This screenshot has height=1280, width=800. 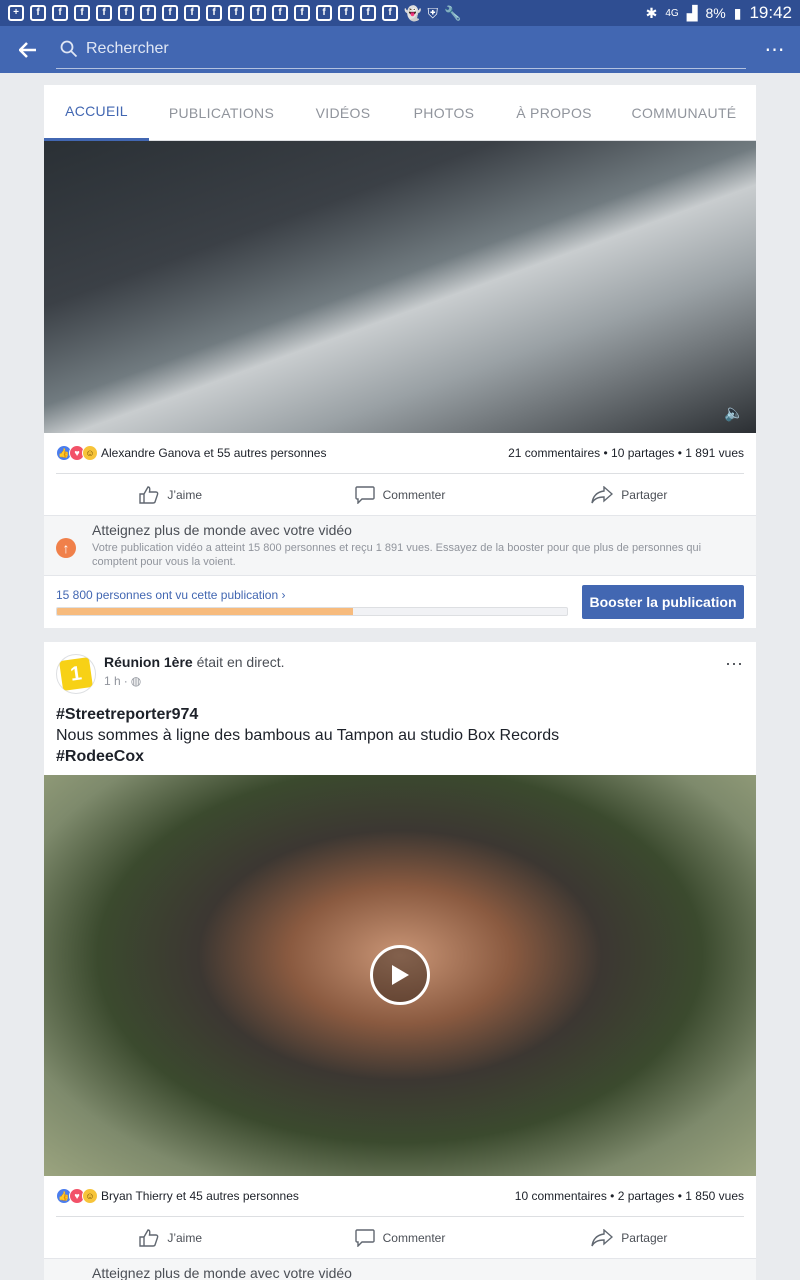 I want to click on boost-tip: Atteignez plus de monde avec votre vidéo, so click(x=400, y=1269).